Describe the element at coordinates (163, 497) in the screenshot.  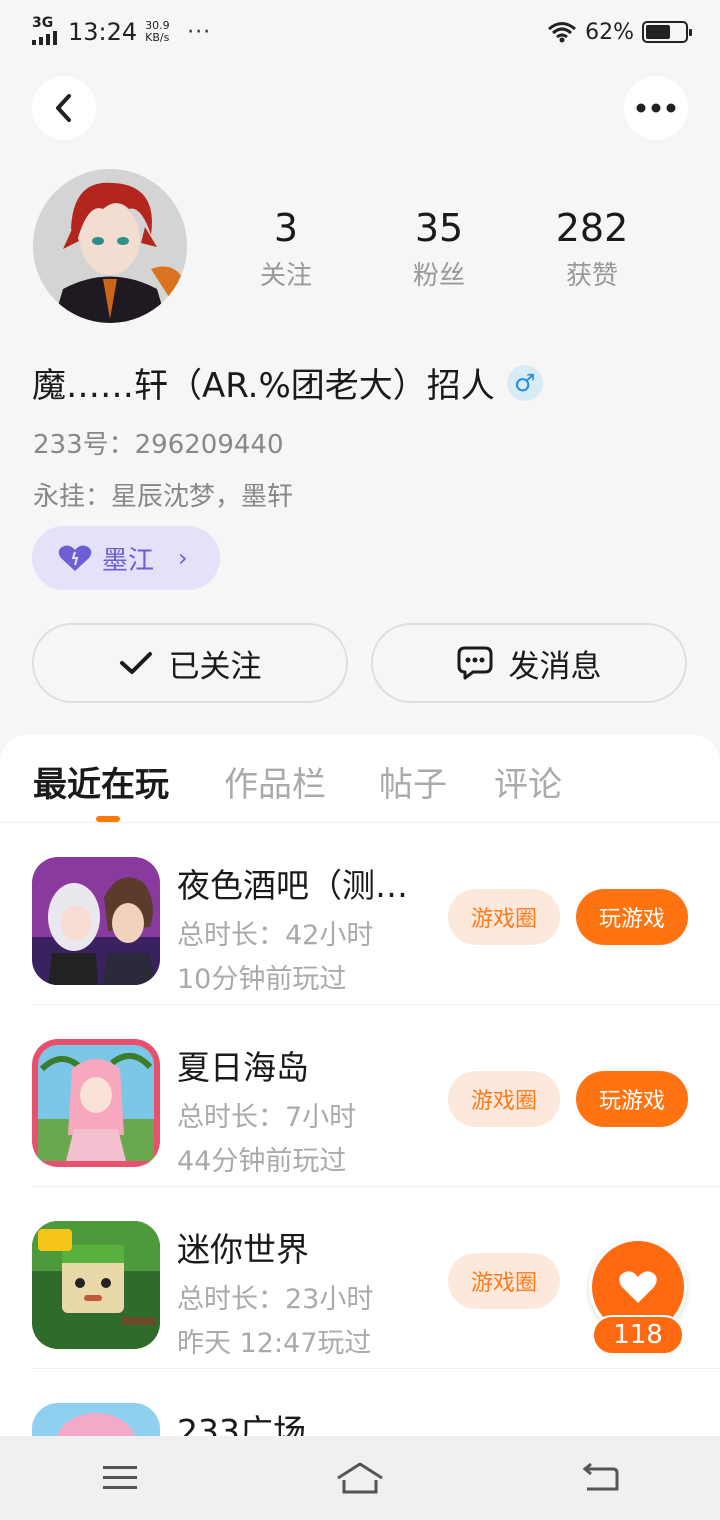
I see `user-bio: 永挂：星辰沈梦，墨轩` at that location.